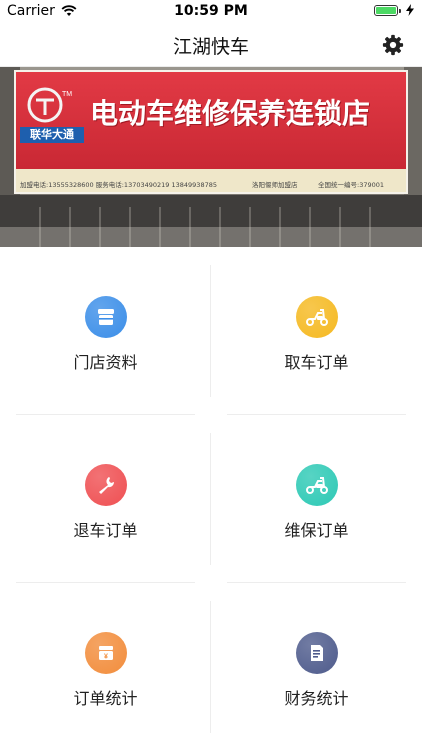 The height and width of the screenshot is (751, 422). I want to click on charging-bolt-icon, so click(410, 10).